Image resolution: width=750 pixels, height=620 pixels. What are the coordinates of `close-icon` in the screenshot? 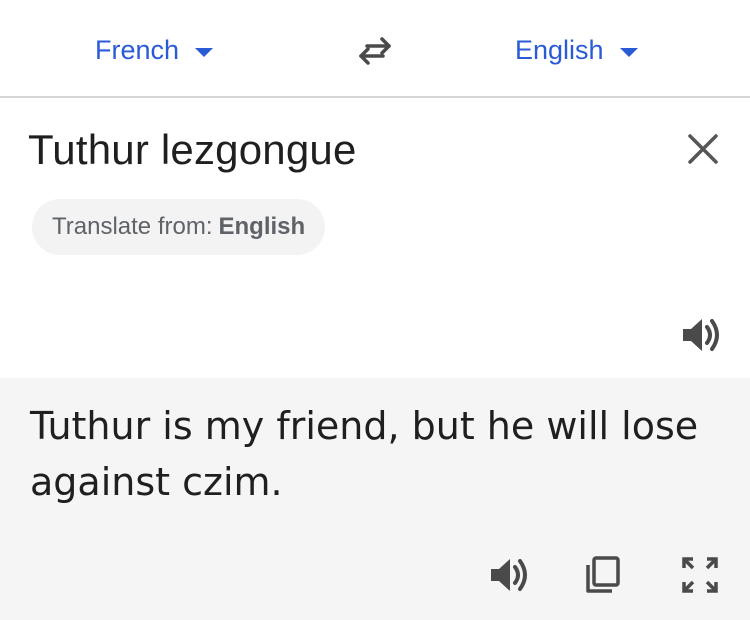 It's located at (703, 149).